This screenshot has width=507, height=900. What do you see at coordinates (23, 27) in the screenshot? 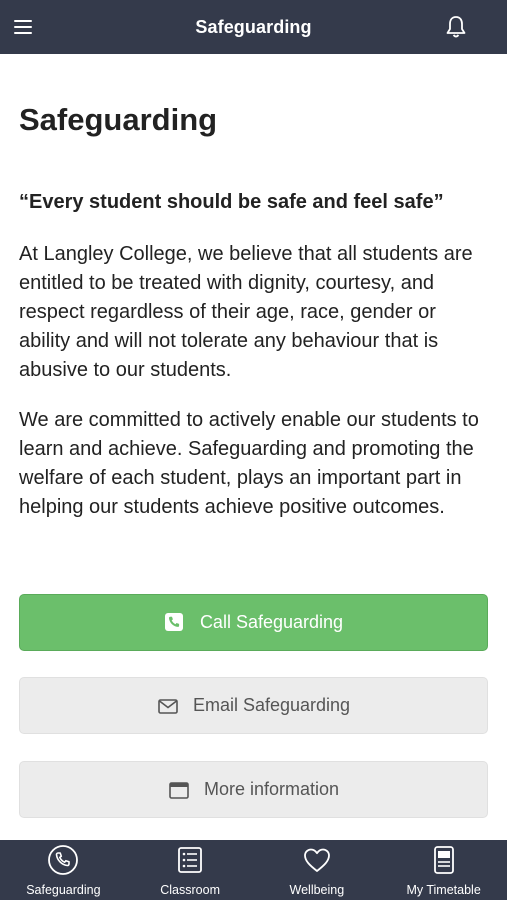
I see `hamburger-menu-icon` at bounding box center [23, 27].